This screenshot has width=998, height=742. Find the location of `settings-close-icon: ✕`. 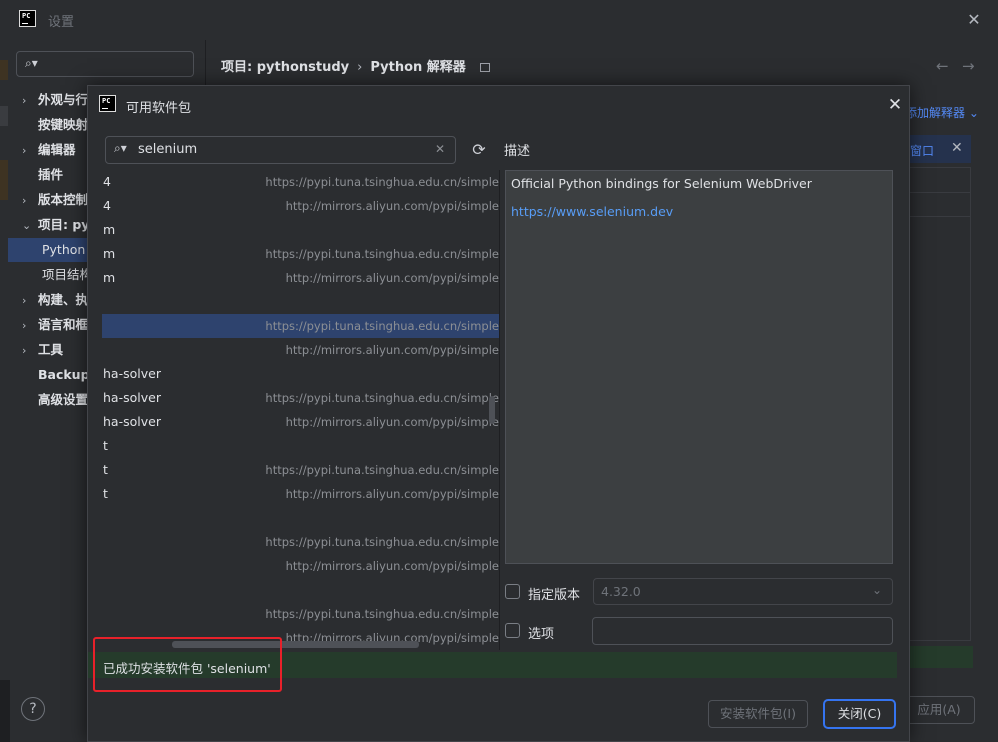

settings-close-icon: ✕ is located at coordinates (974, 20).